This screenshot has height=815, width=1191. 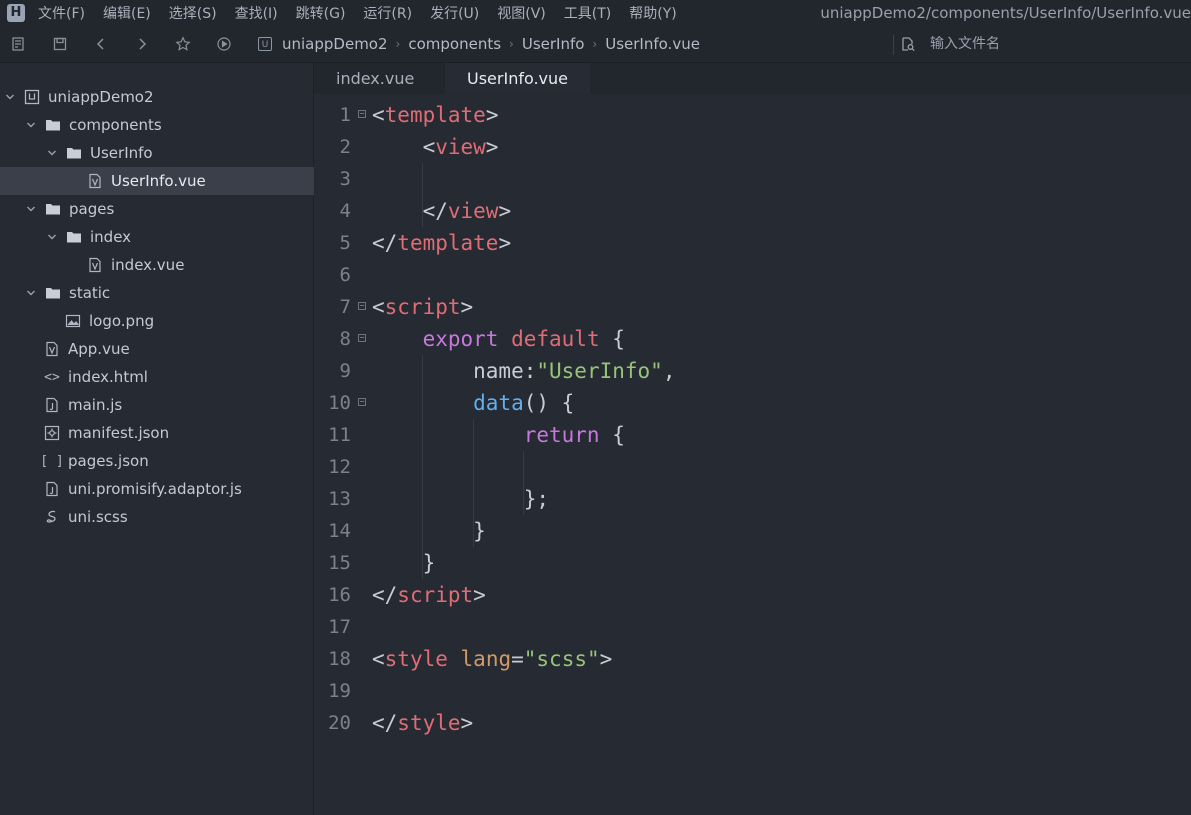 What do you see at coordinates (752, 179) in the screenshot?
I see `code-line: 3` at bounding box center [752, 179].